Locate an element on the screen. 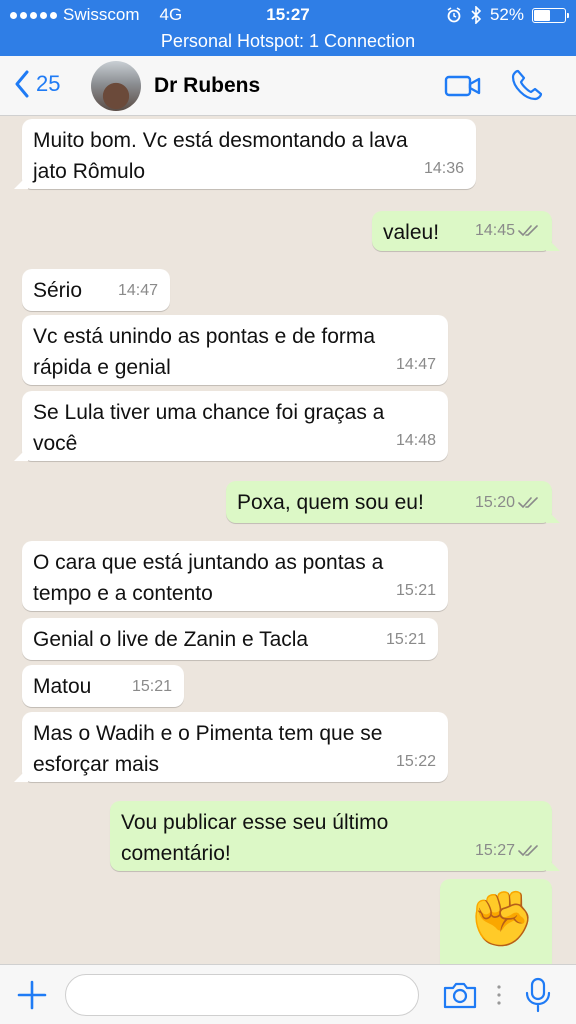 This screenshot has width=576, height=1024. video-call-icon is located at coordinates (463, 86).